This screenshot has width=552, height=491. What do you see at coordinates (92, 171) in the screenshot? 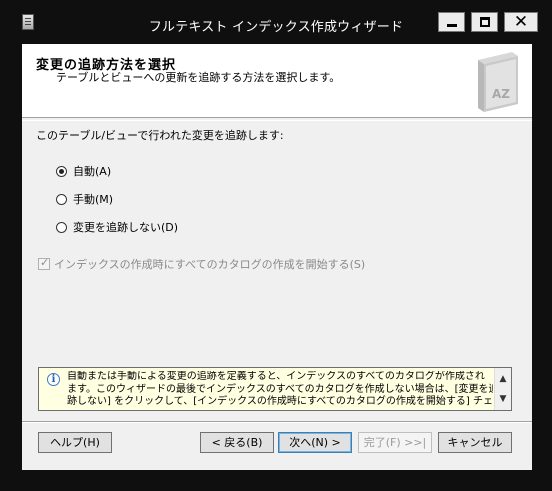
I see `radio-automatic-label: 自動(A)` at bounding box center [92, 171].